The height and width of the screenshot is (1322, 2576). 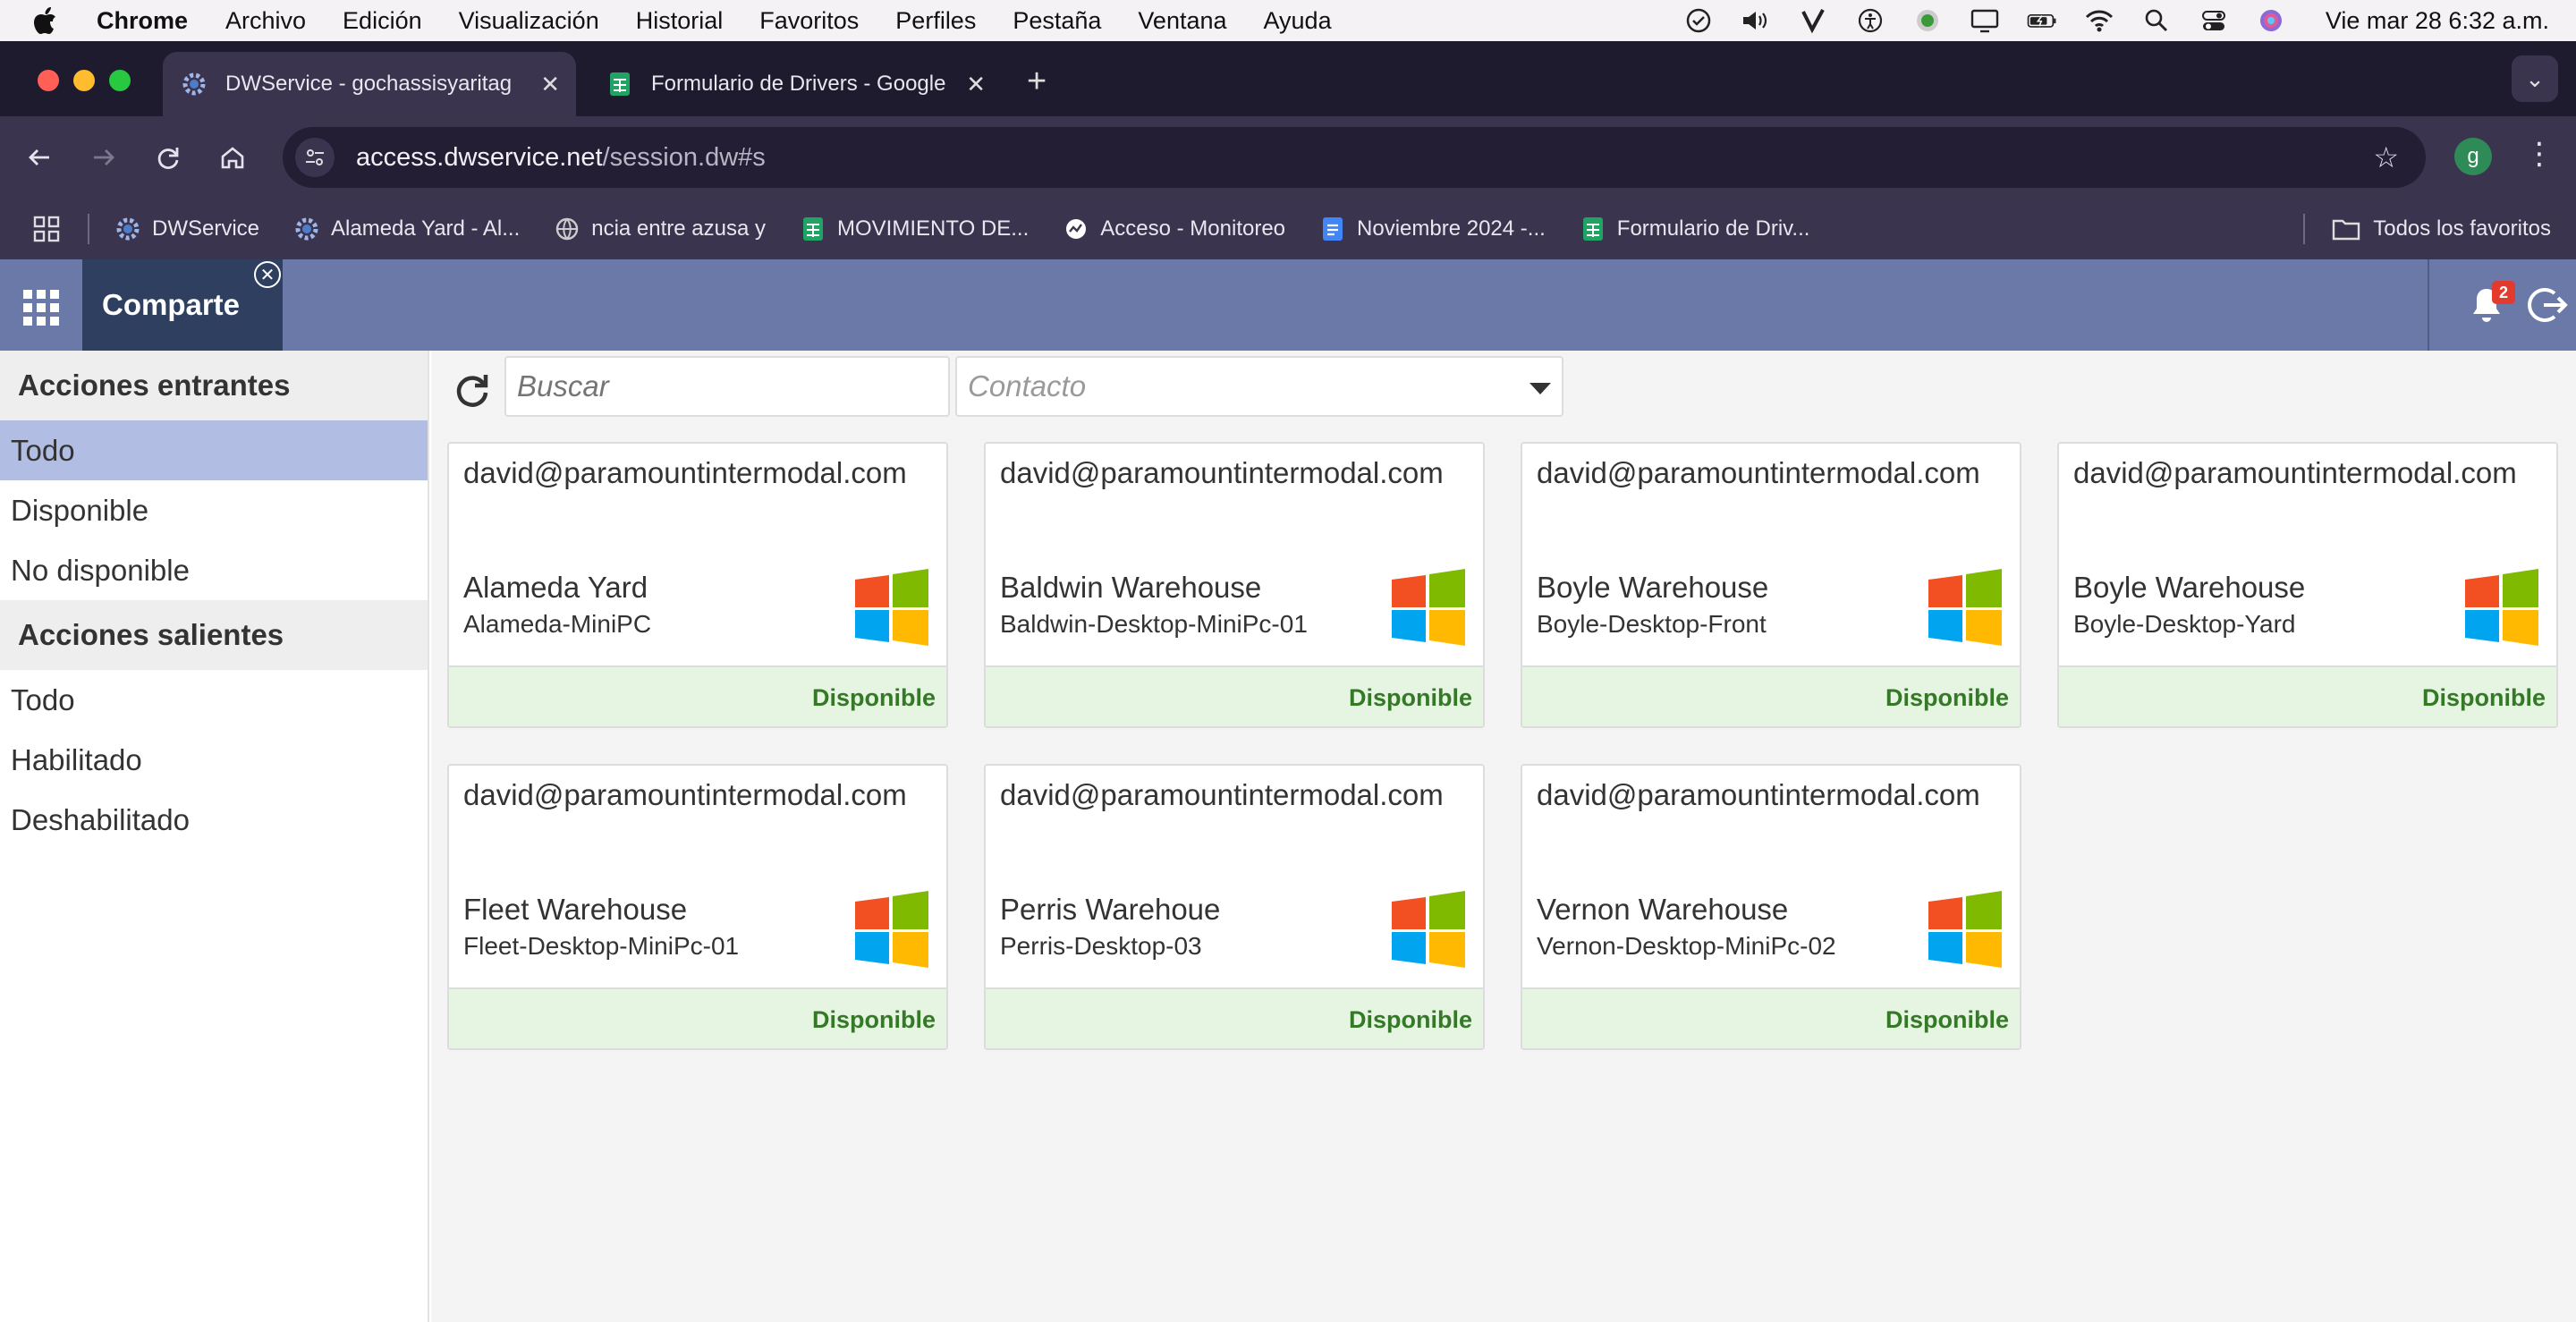 I want to click on contact-select: Contacto, so click(x=1259, y=387).